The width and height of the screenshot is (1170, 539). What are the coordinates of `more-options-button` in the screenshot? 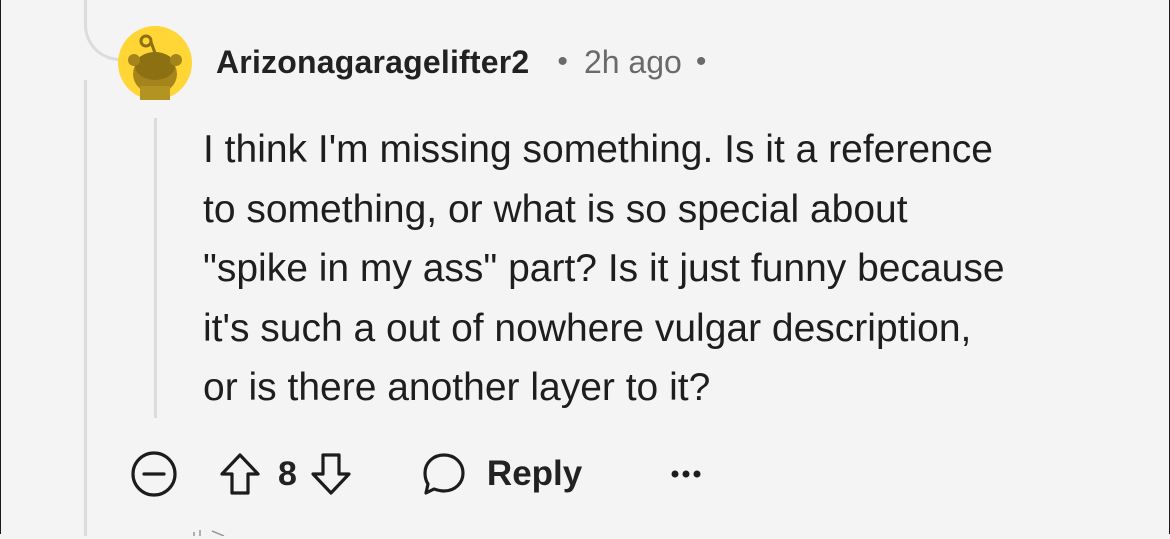 It's located at (686, 474).